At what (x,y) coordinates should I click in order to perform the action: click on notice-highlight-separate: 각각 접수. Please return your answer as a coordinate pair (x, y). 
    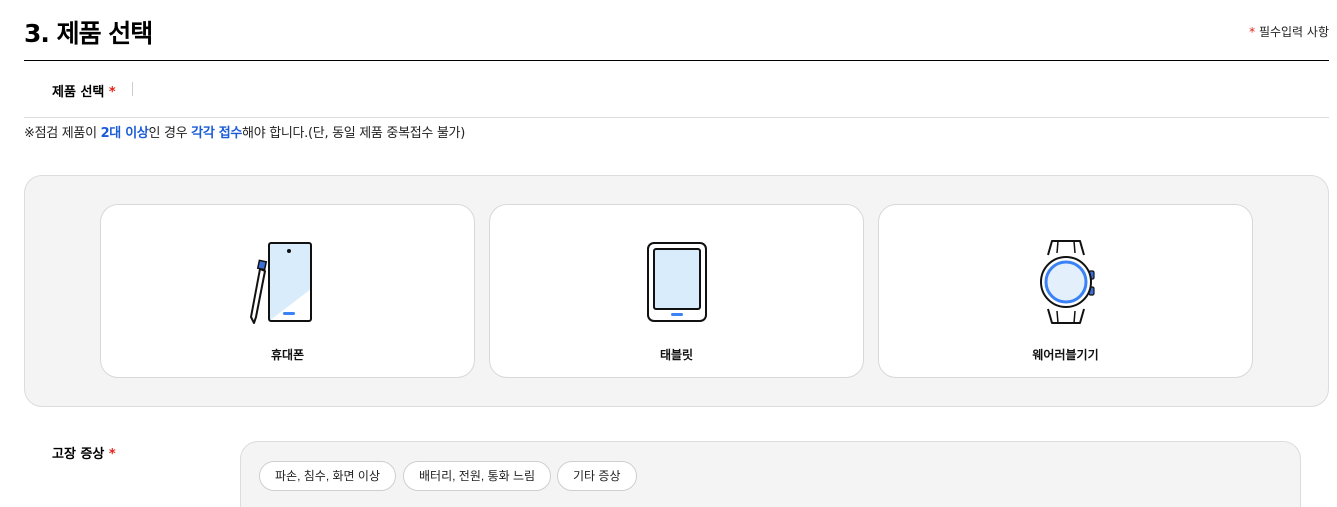
    Looking at the image, I should click on (217, 133).